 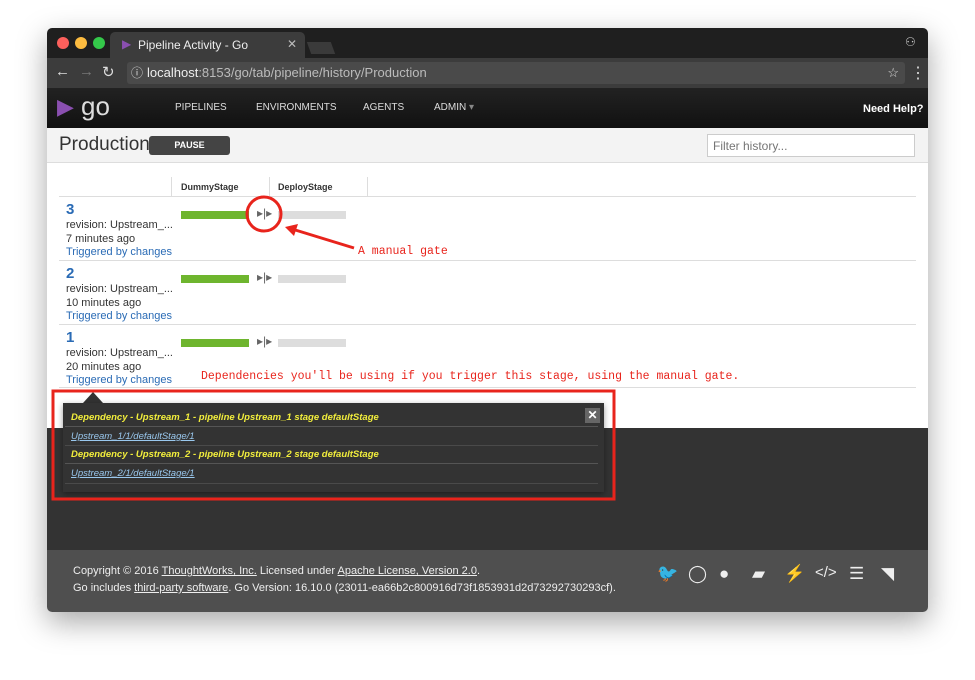 I want to click on annotation-arrow, so click(x=323, y=238).